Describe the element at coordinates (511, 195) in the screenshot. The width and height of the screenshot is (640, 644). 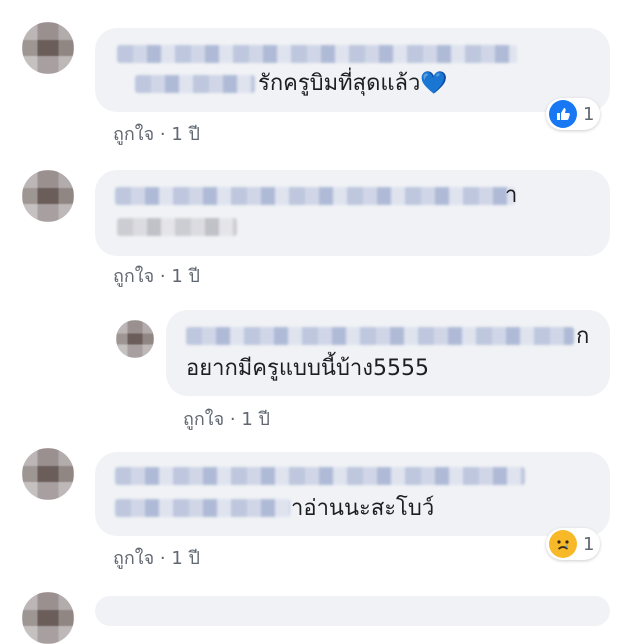
I see `comment-text-tail: า` at that location.